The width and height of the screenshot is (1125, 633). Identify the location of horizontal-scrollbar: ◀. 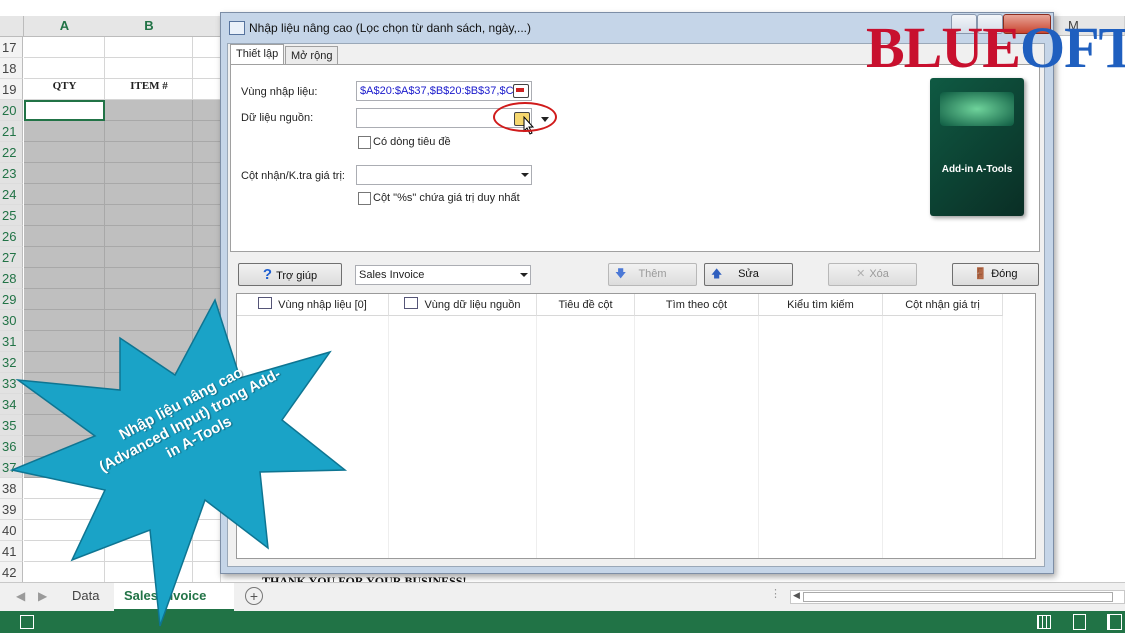
(957, 597).